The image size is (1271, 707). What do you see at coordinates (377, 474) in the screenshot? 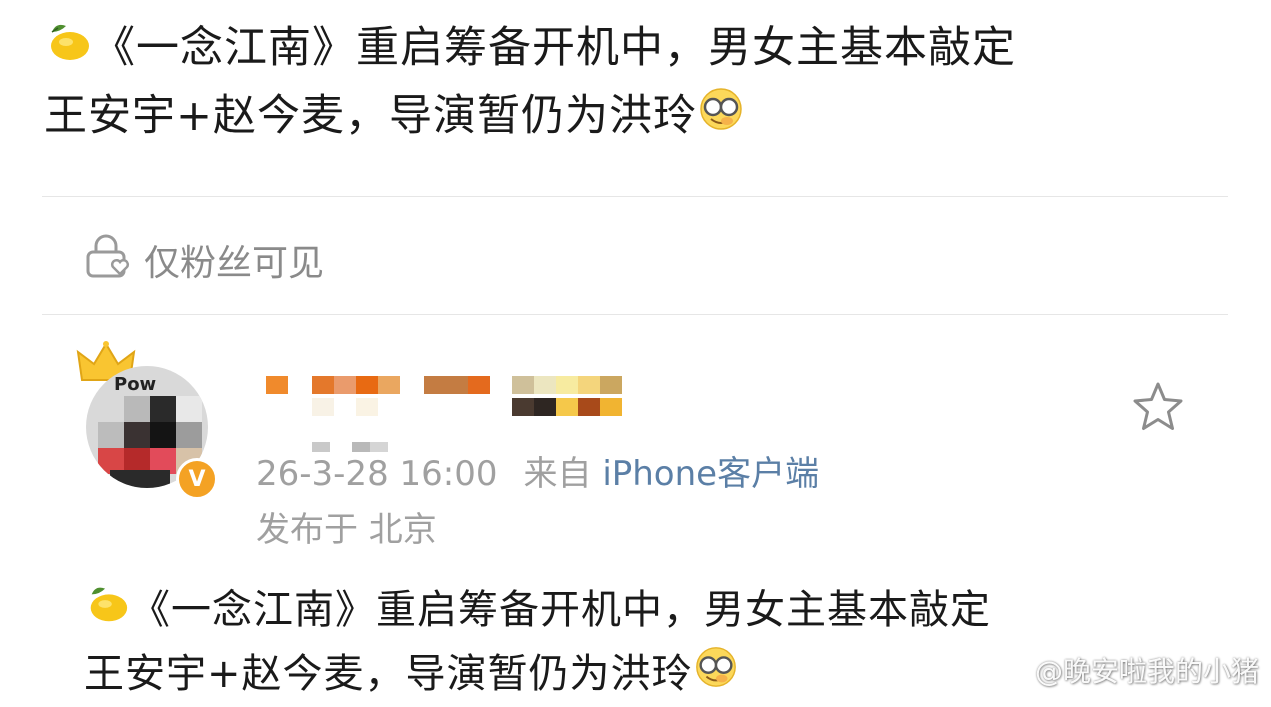
I see `post-time: 26-3-28 16:00` at bounding box center [377, 474].